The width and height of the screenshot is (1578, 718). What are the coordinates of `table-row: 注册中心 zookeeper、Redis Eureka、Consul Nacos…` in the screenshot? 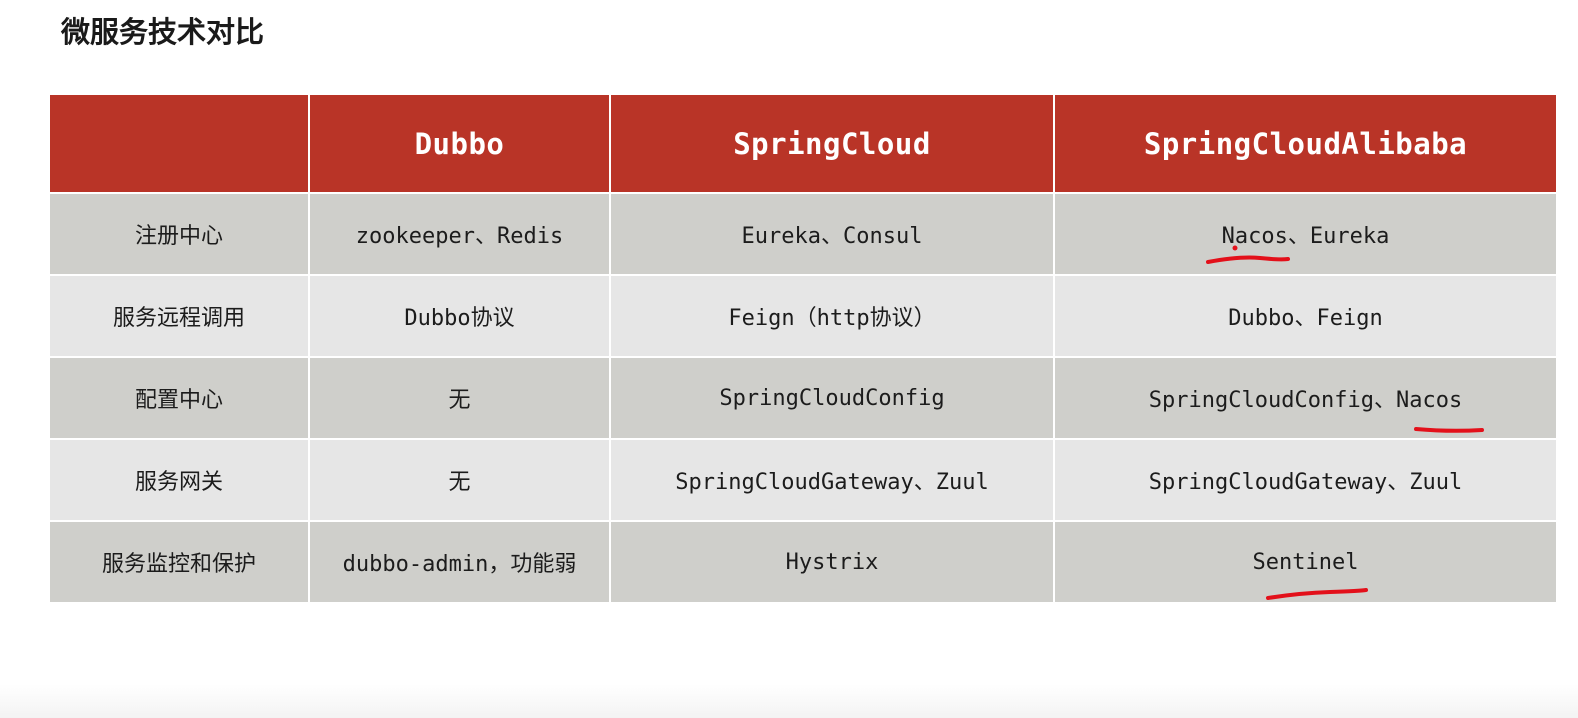 It's located at (803, 234).